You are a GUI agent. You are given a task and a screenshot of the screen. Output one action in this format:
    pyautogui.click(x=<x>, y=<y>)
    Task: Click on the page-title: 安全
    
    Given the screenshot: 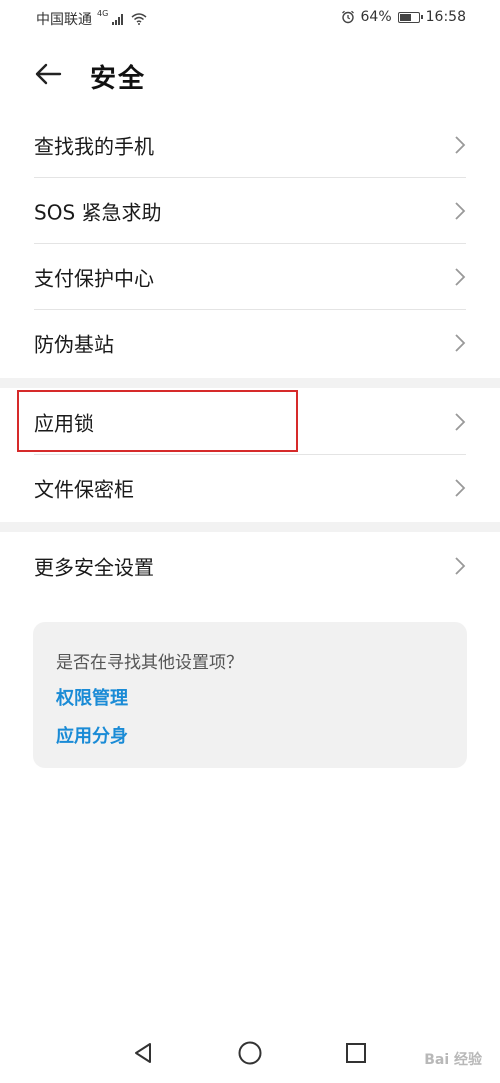 What is the action you would take?
    pyautogui.click(x=118, y=79)
    